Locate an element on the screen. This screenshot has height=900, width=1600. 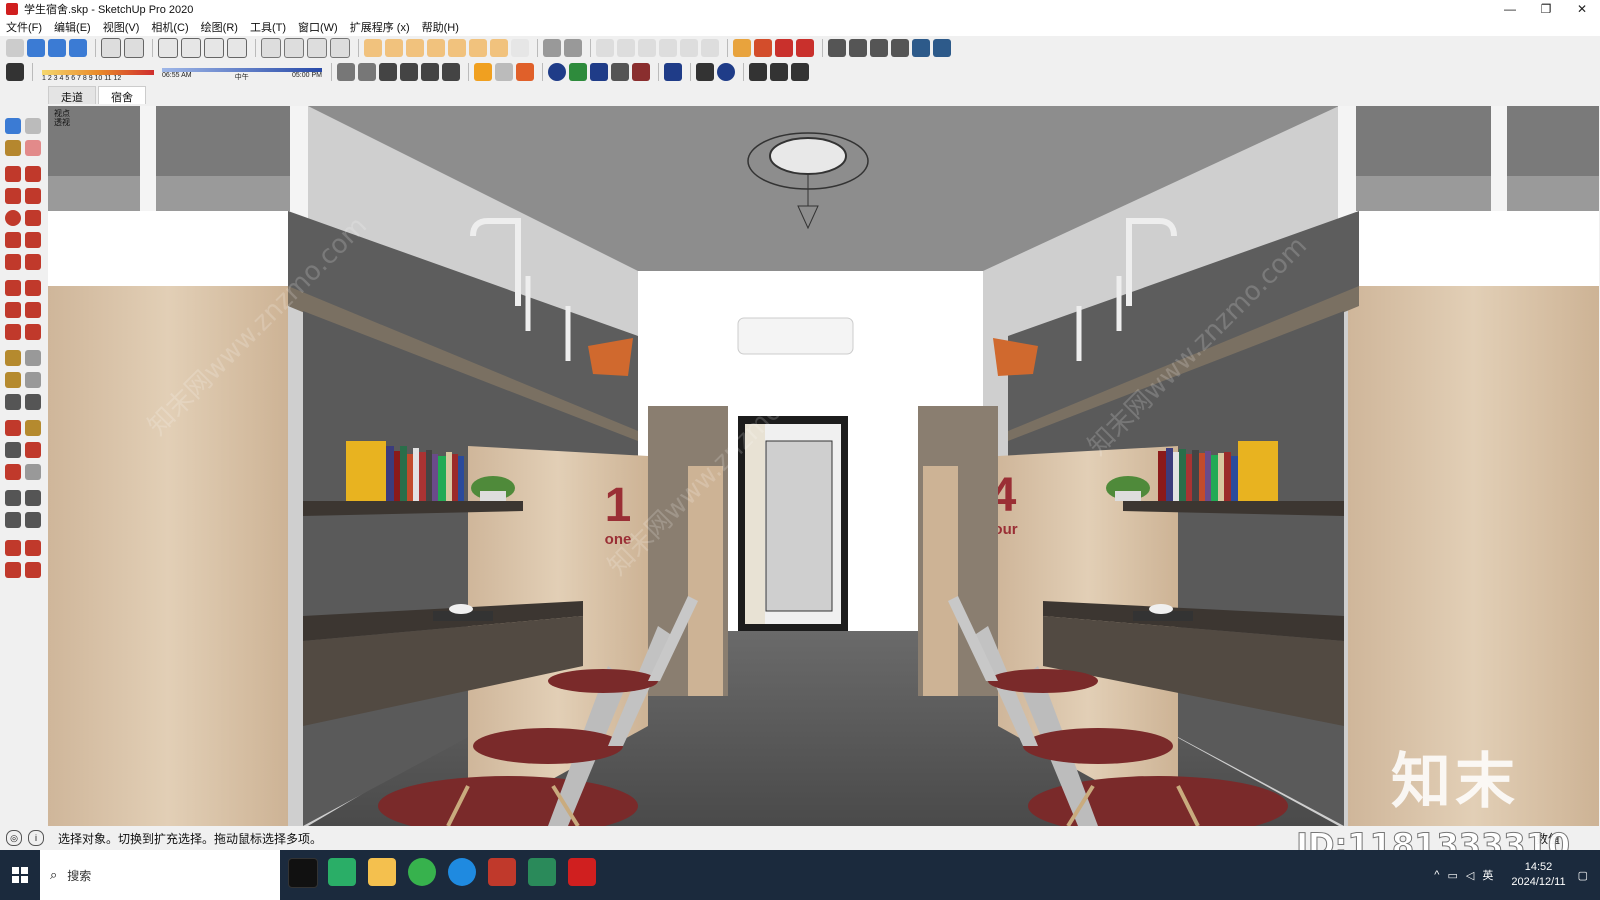
render-a-icon is located at coordinates (837, 48).